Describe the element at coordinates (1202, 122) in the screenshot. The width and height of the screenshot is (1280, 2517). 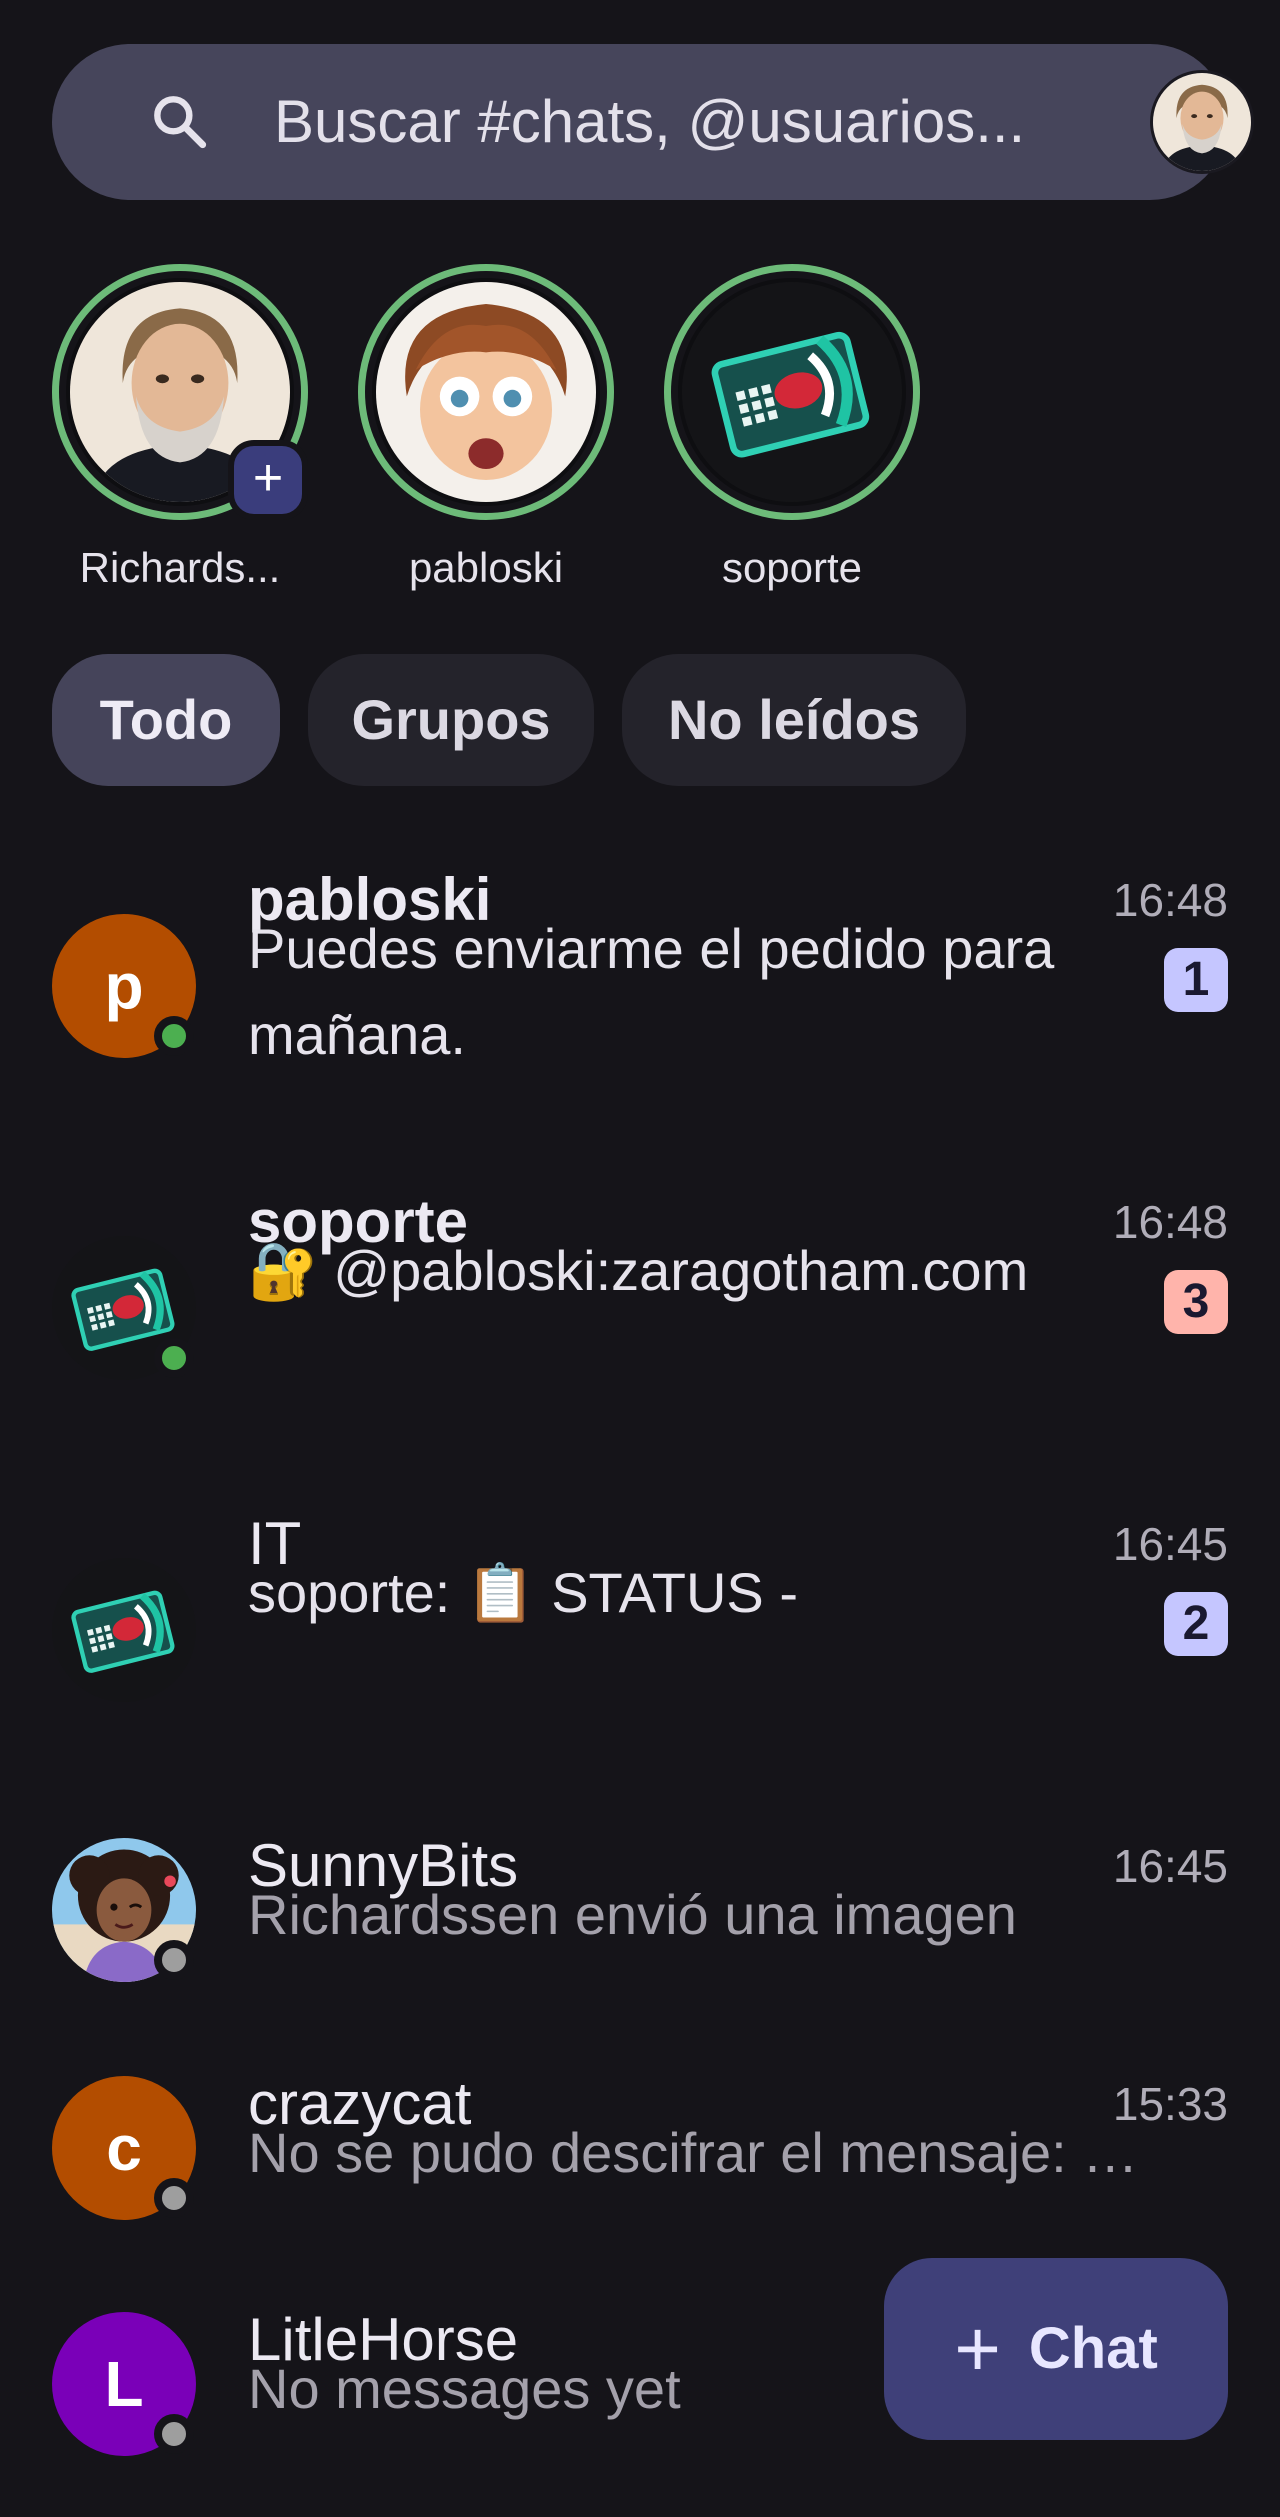
I see `profile-avatar` at that location.